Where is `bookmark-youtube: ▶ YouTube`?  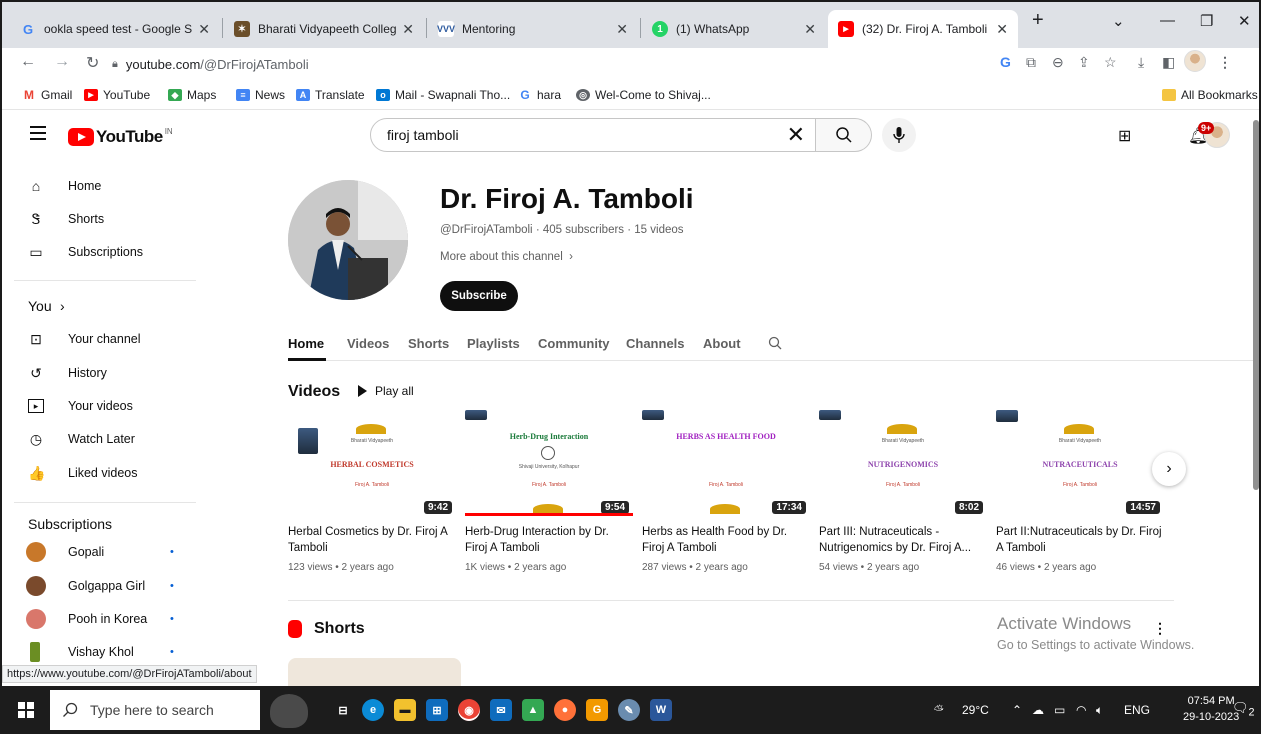
bookmark-youtube: ▶ YouTube is located at coordinates (117, 95).